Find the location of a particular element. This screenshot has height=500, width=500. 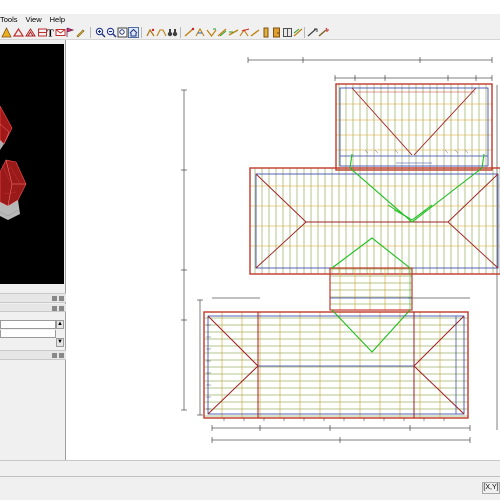

toolbar: T is located at coordinates (250, 32).